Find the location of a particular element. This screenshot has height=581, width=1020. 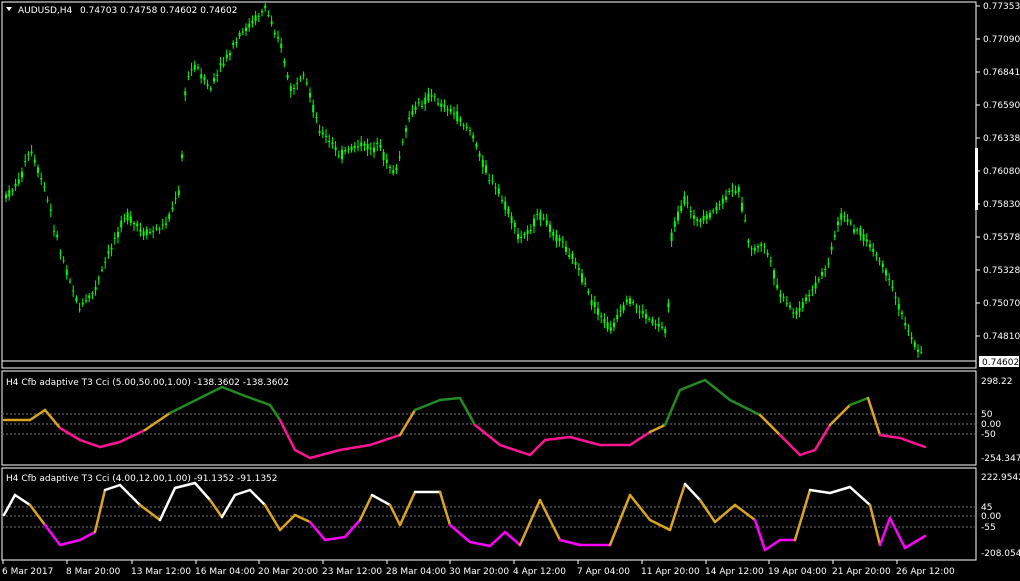

last-price-tag: 0.74602 is located at coordinates (999, 362).